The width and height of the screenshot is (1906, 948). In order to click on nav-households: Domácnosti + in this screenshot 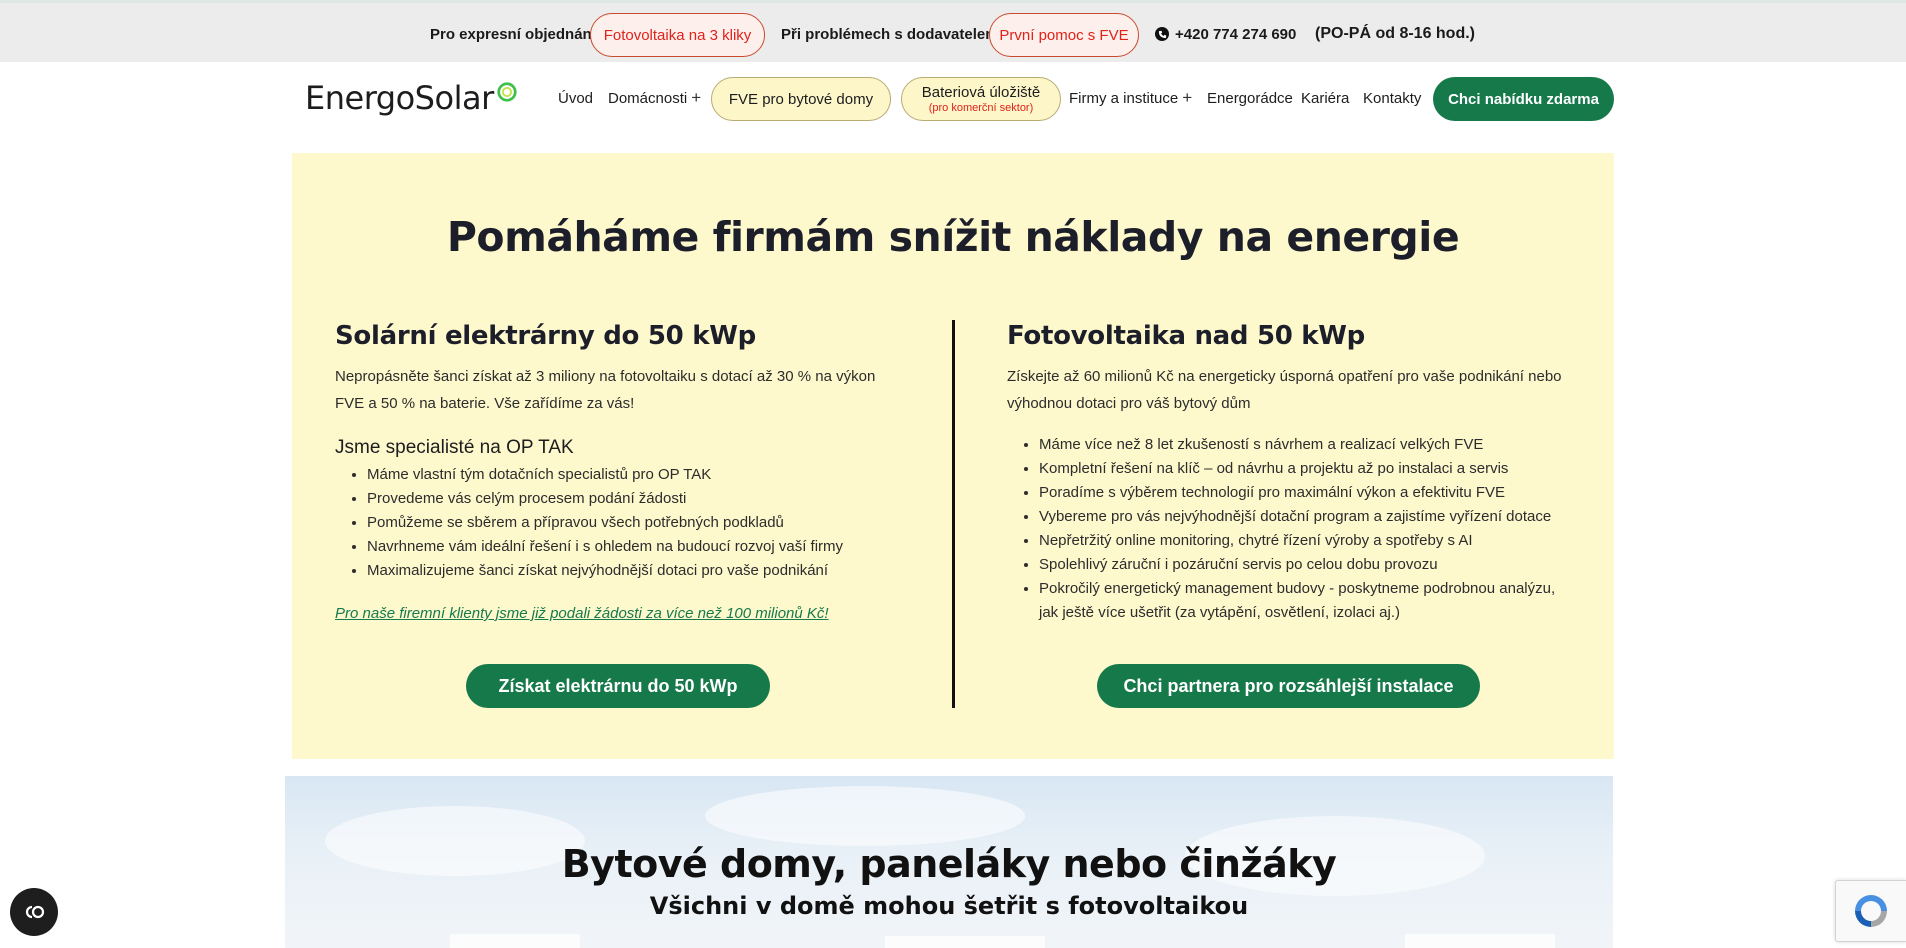, I will do `click(654, 98)`.